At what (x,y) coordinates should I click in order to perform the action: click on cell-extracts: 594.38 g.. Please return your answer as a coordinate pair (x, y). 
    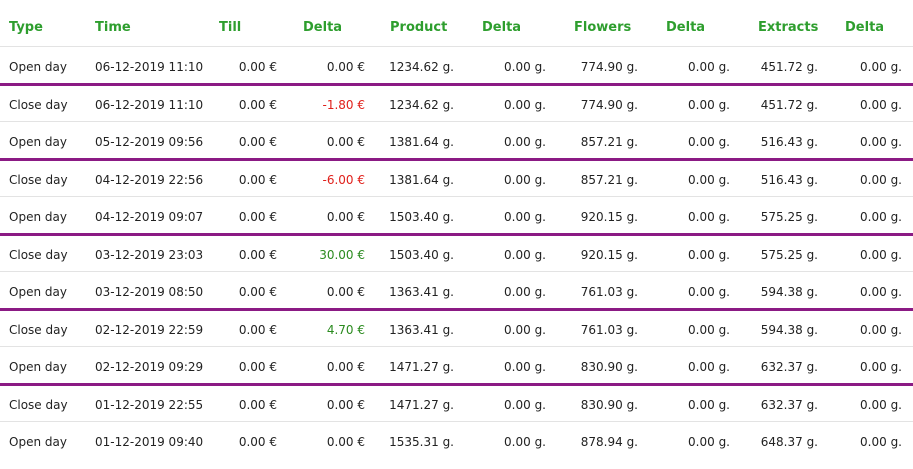
    Looking at the image, I should click on (789, 292).